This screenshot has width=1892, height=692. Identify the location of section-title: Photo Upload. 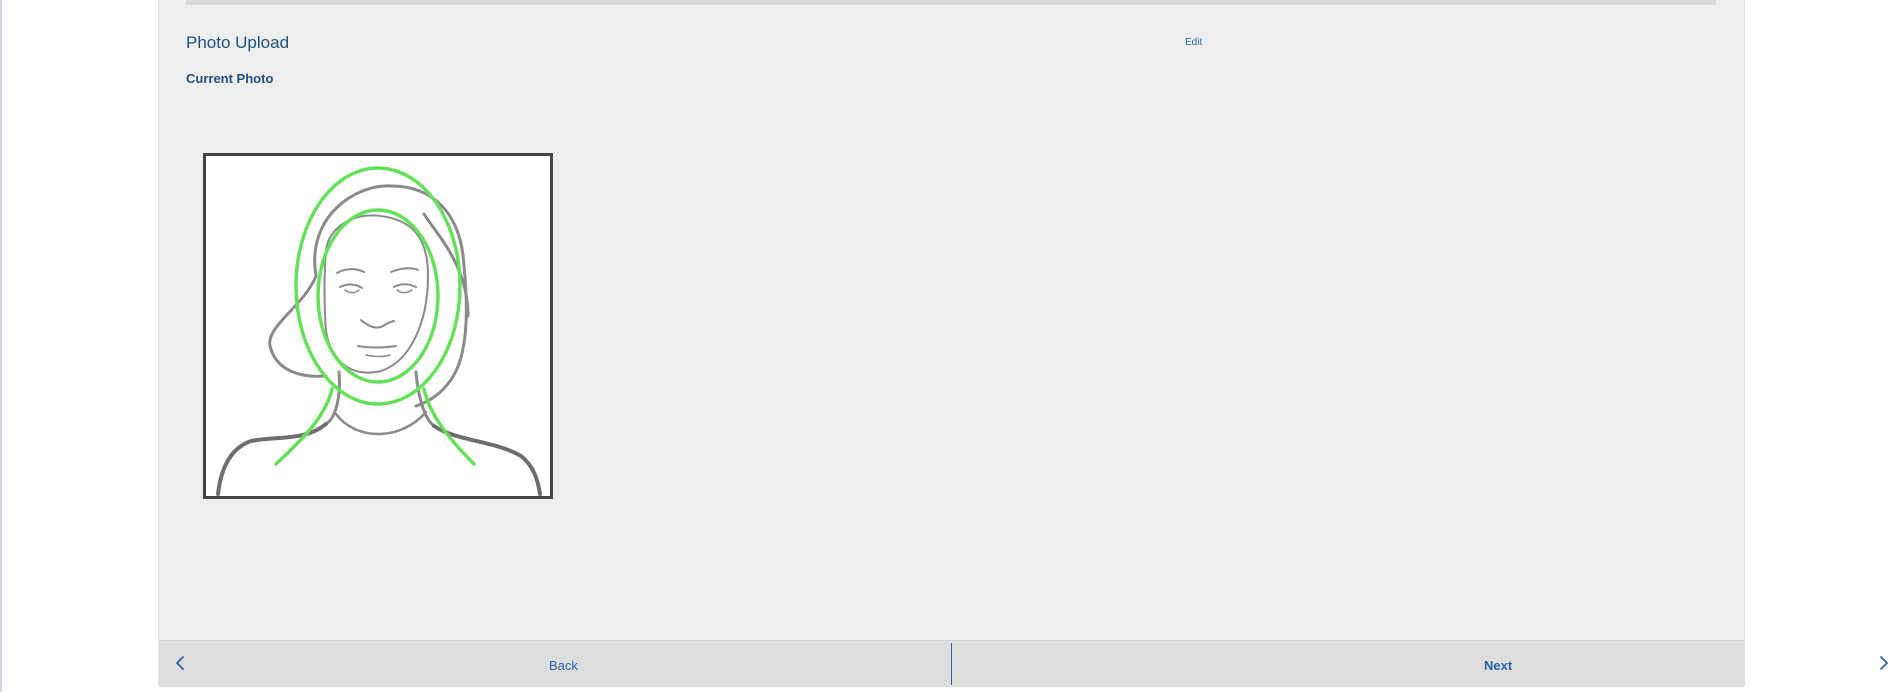
(238, 42).